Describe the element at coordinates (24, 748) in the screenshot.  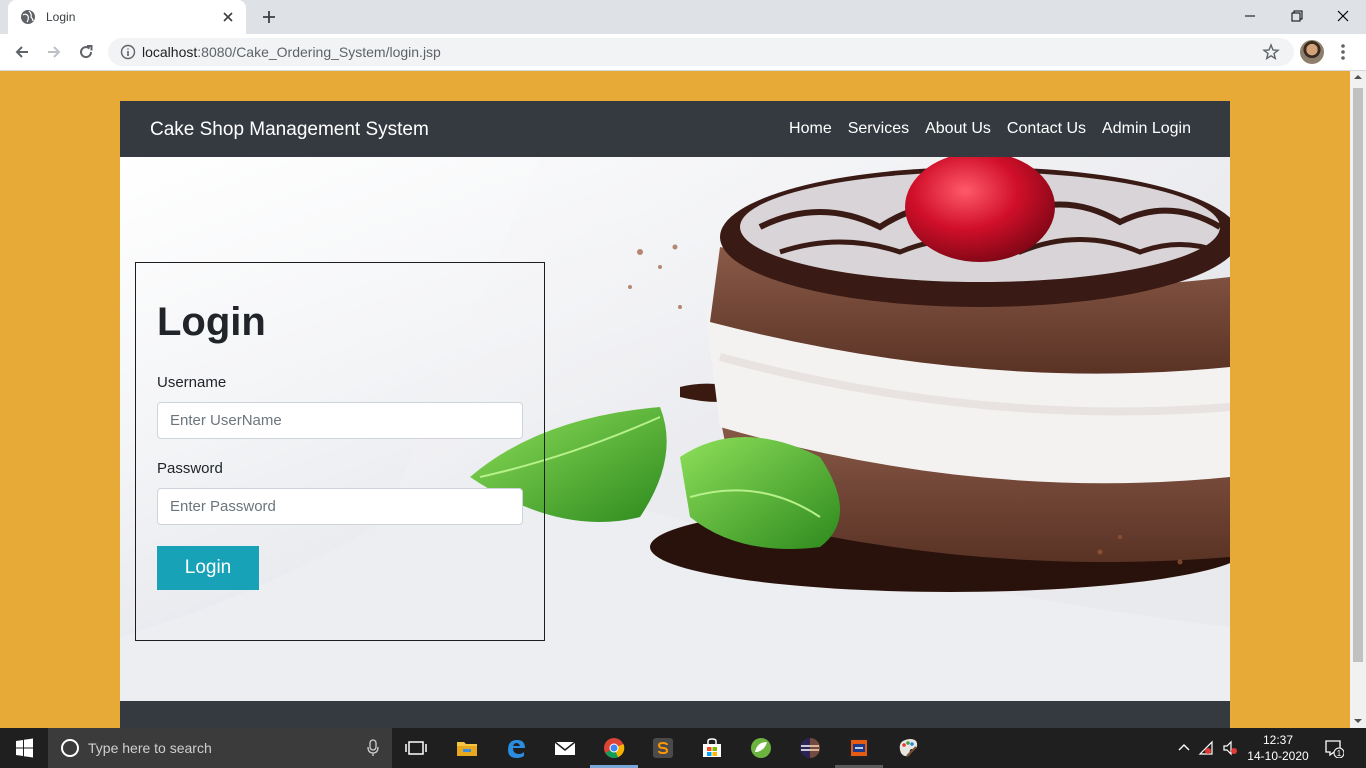
I see `windows-start-icon` at that location.